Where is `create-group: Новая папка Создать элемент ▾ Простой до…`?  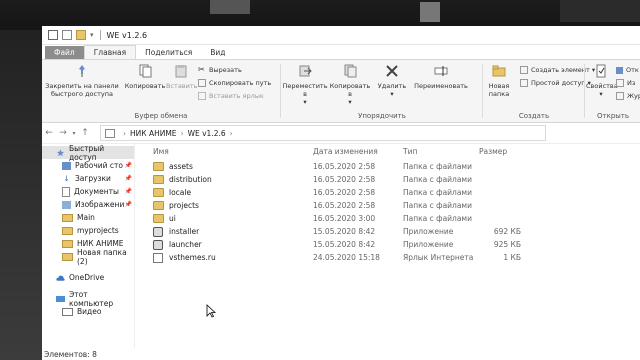
create-group: Новая папка Создать элемент ▾ Простой до… is located at coordinates (539, 91).